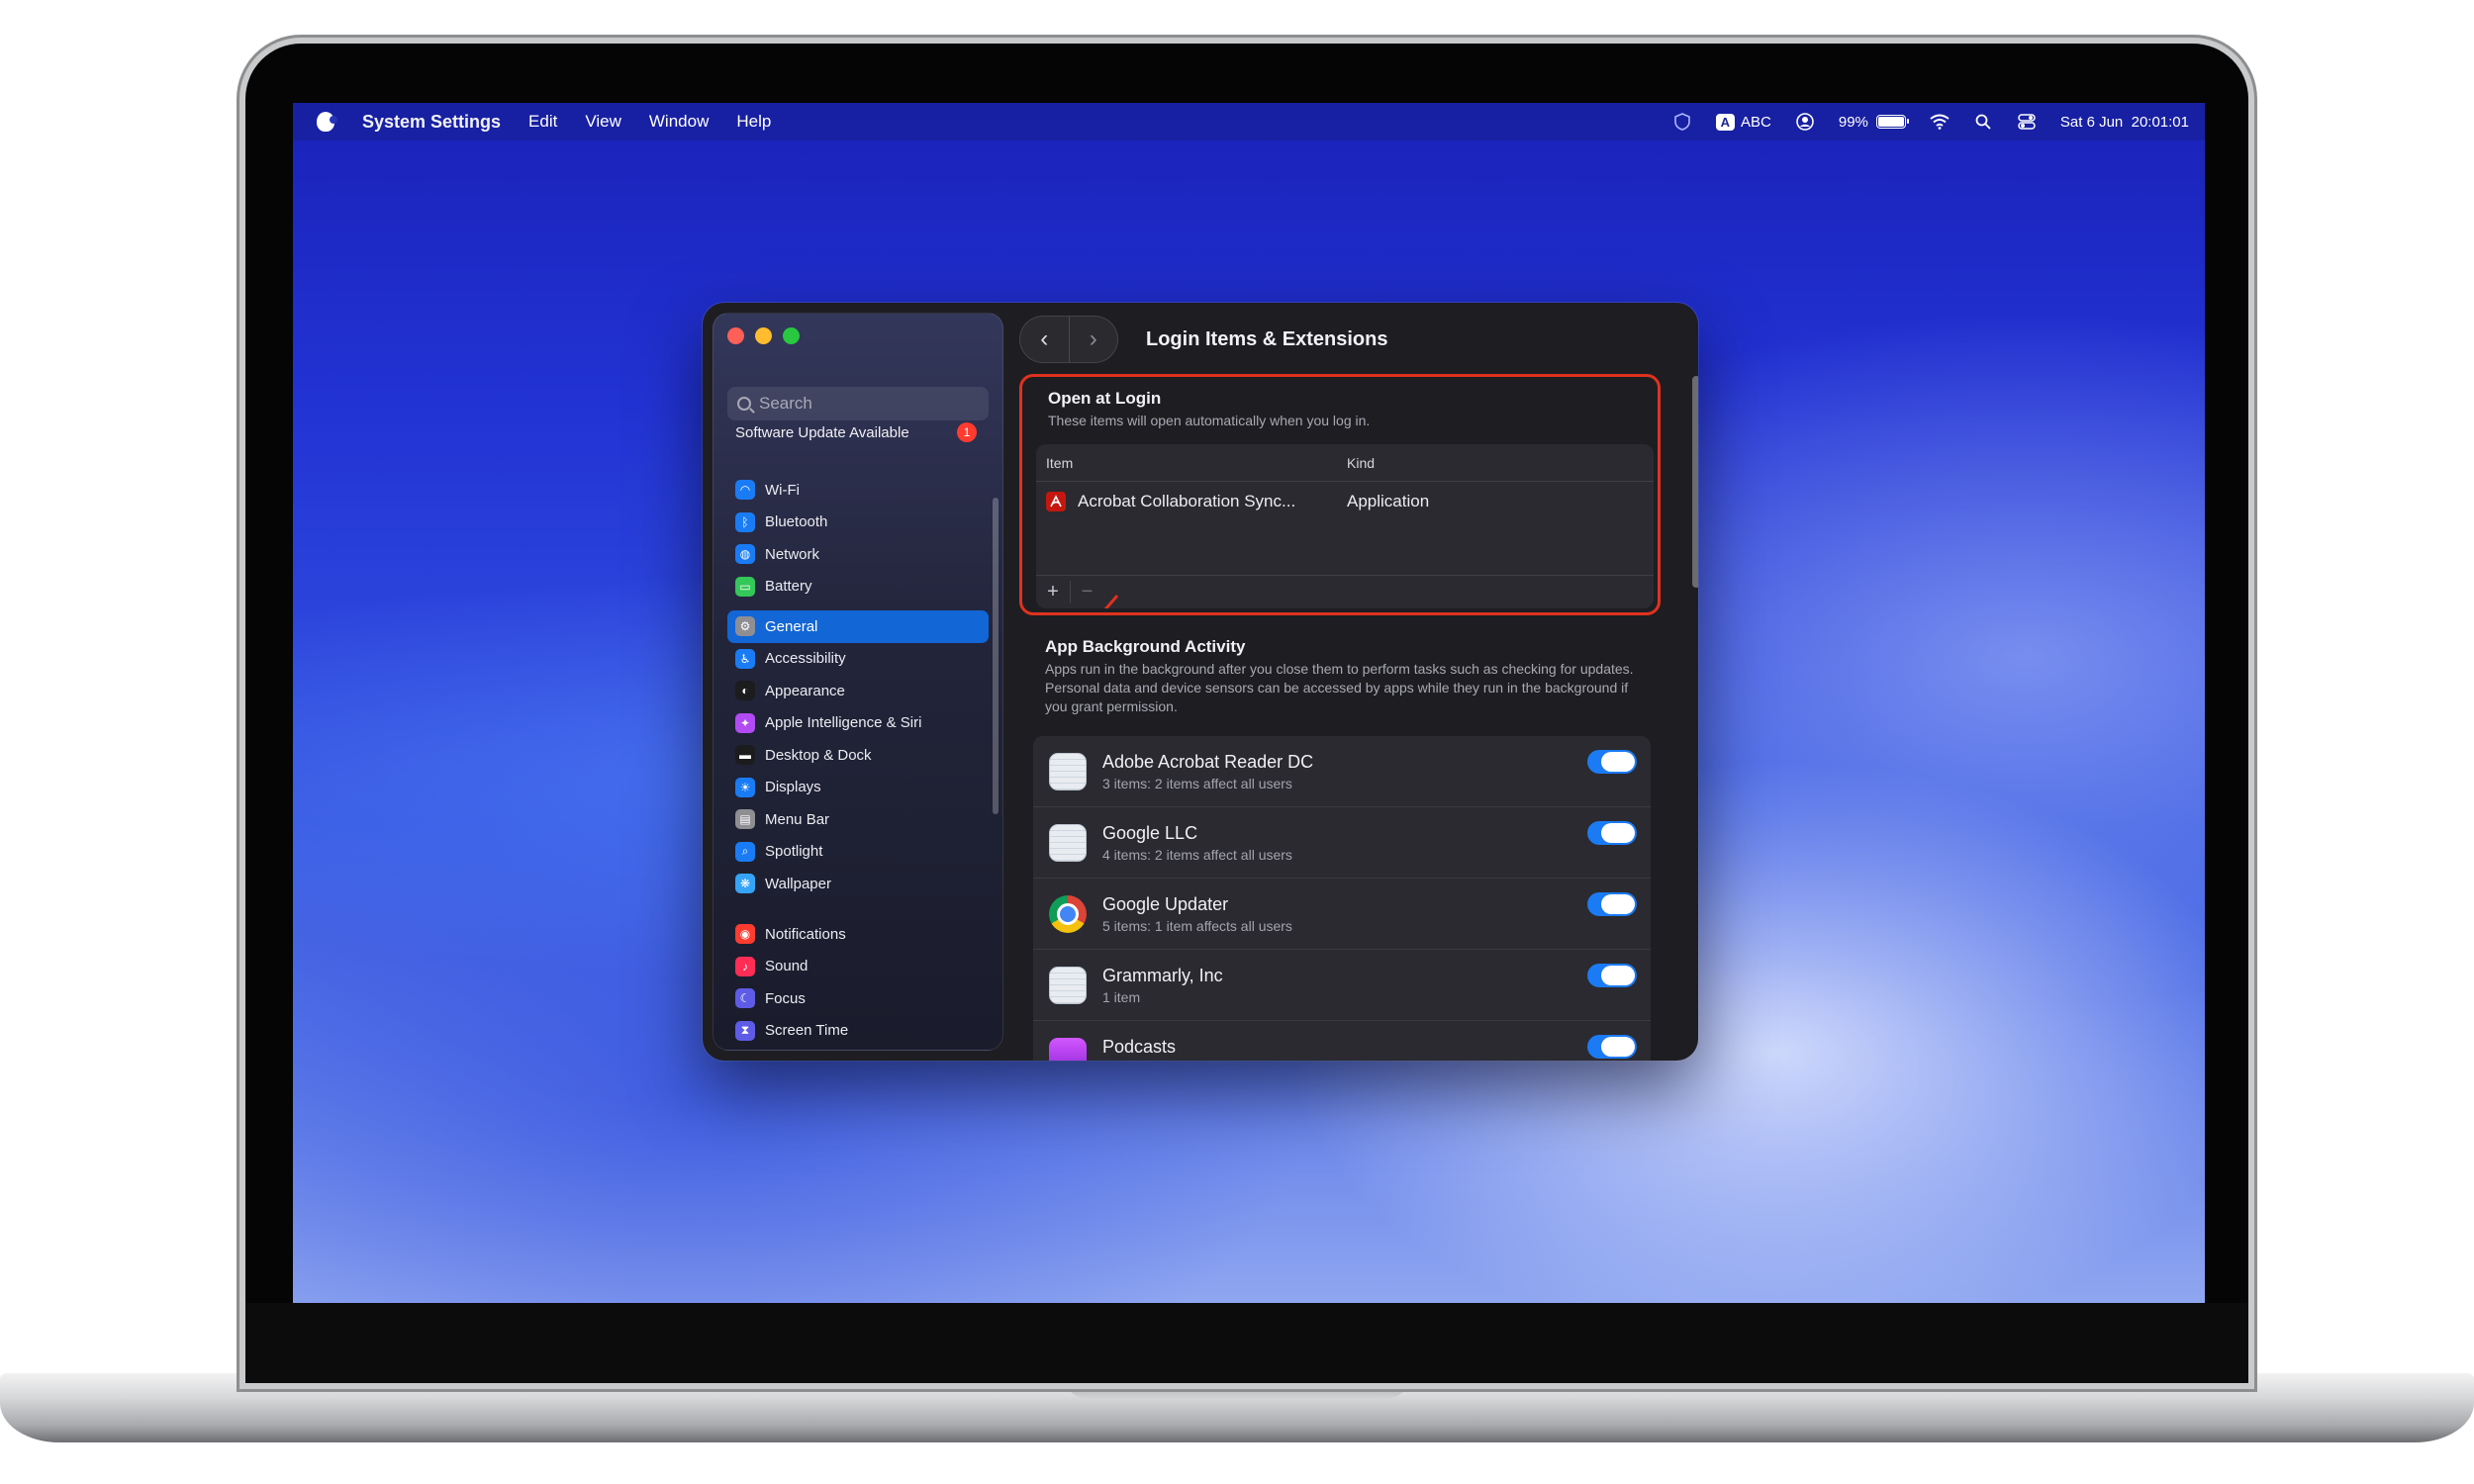 This screenshot has height=1484, width=2474. What do you see at coordinates (745, 755) in the screenshot?
I see `dock-icon: ▬` at bounding box center [745, 755].